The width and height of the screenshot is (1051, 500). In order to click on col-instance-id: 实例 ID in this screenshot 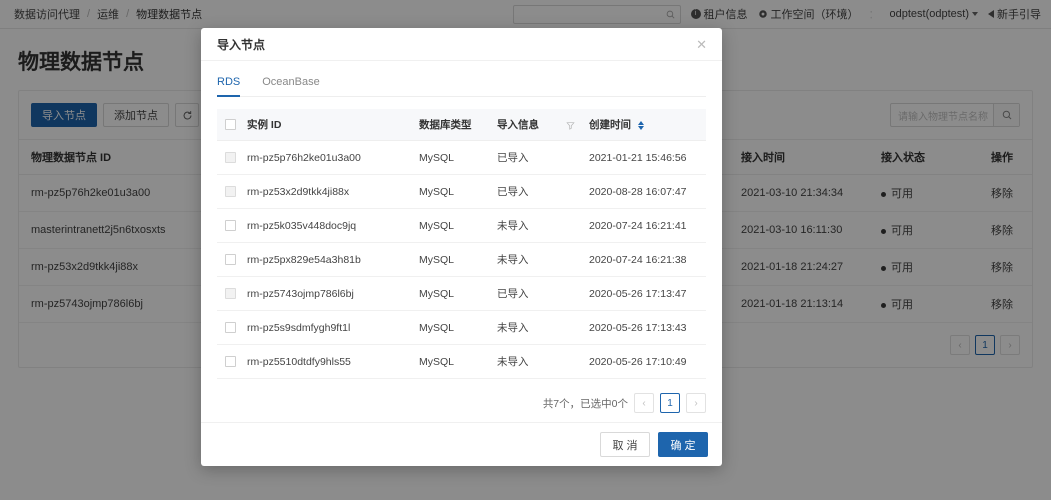, I will do `click(333, 125)`.